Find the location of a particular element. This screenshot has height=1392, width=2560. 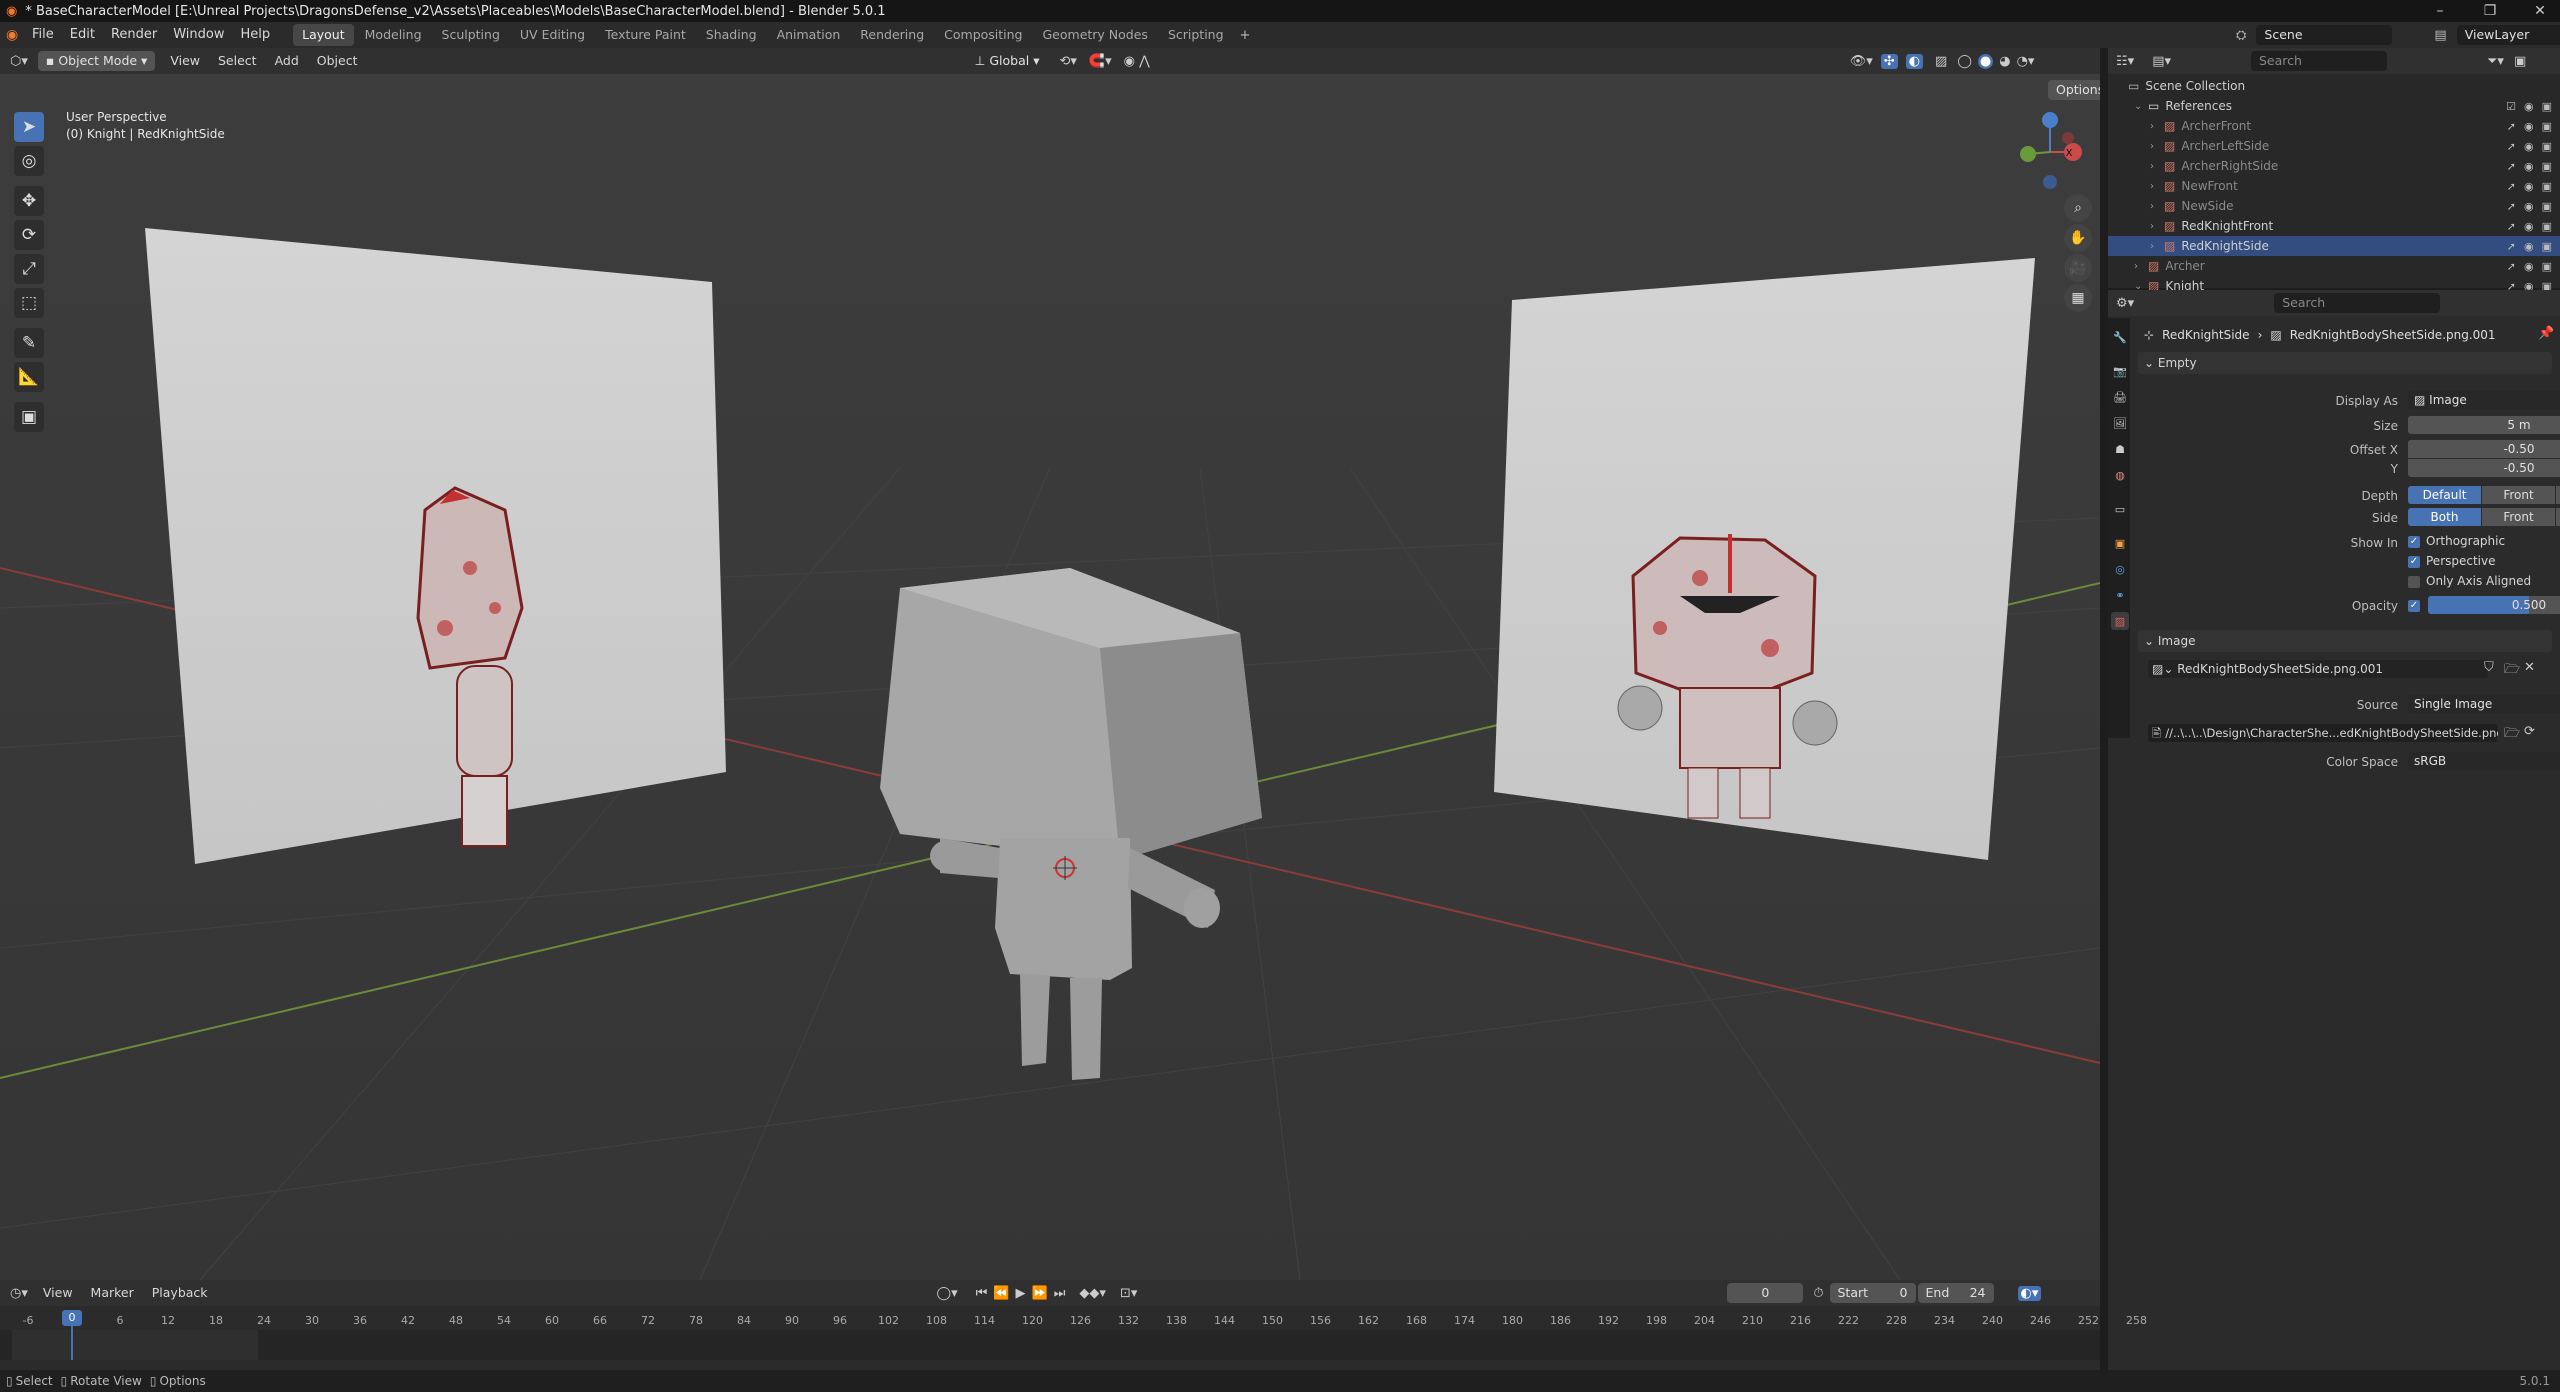

tool-tab-icon: 🔧 is located at coordinates (2120, 337).